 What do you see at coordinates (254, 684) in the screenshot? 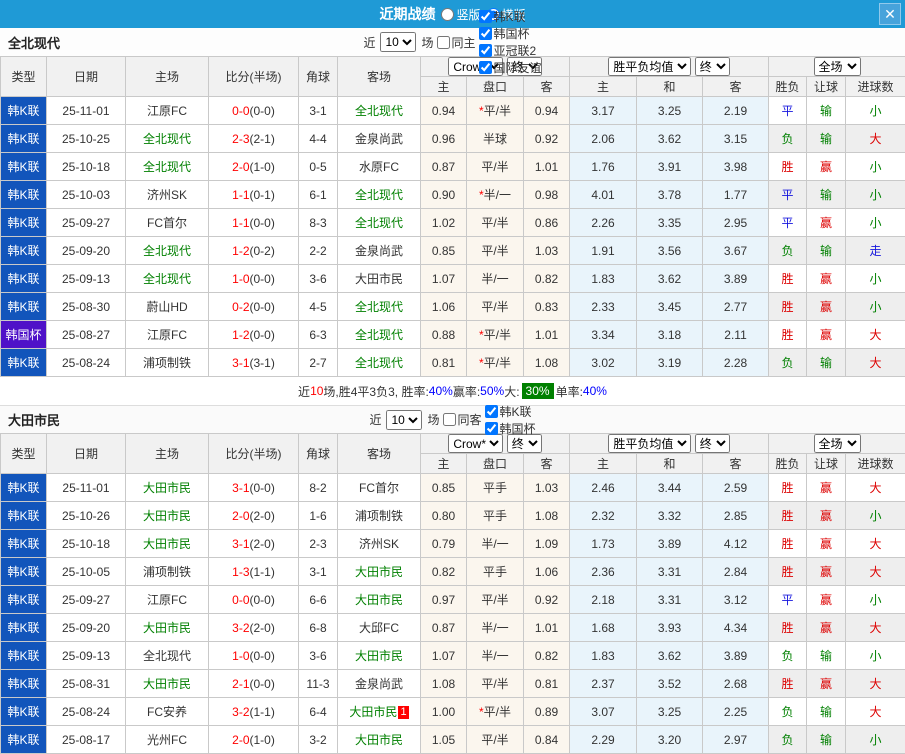
I see `score-cell: 2-1(0-0)` at bounding box center [254, 684].